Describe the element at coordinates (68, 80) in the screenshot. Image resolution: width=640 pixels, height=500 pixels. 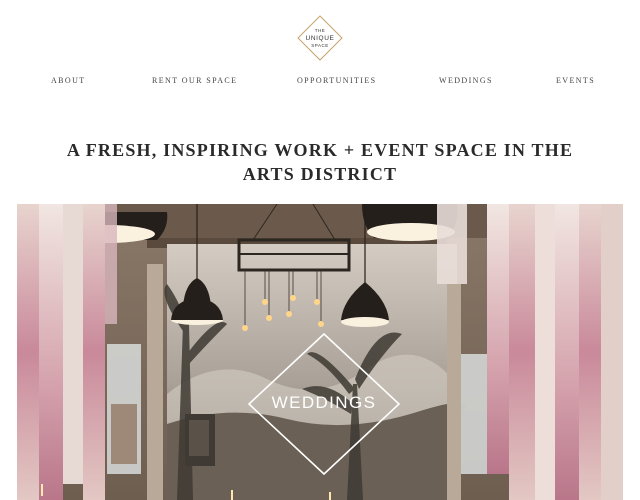
I see `nav-about: ABOUT` at that location.